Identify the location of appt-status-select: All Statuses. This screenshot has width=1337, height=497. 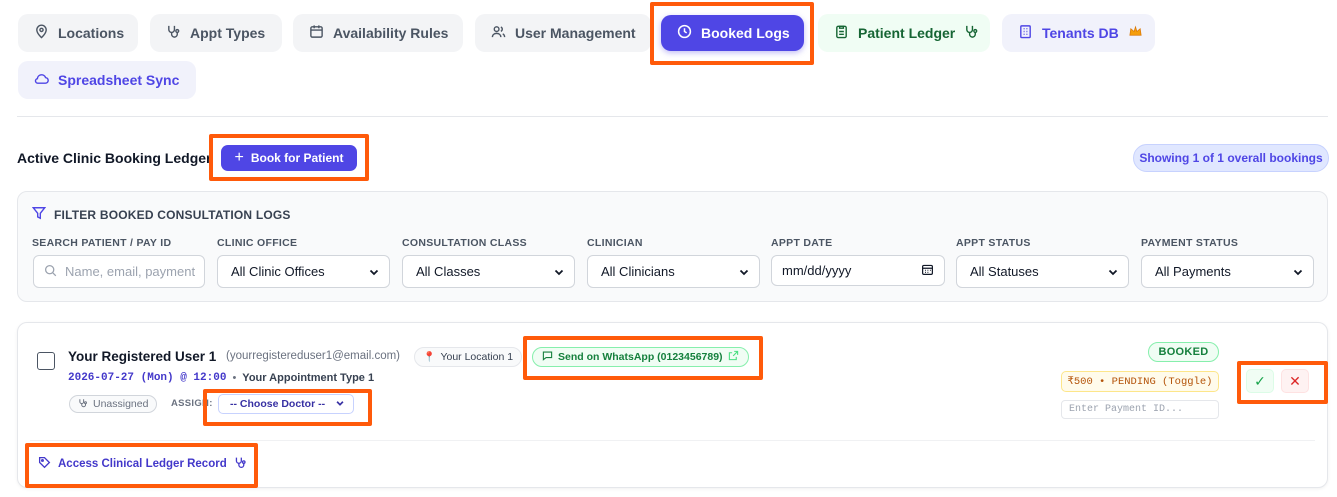
(1042, 271).